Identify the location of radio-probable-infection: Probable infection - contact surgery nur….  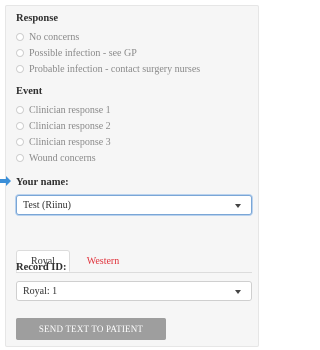
(108, 69).